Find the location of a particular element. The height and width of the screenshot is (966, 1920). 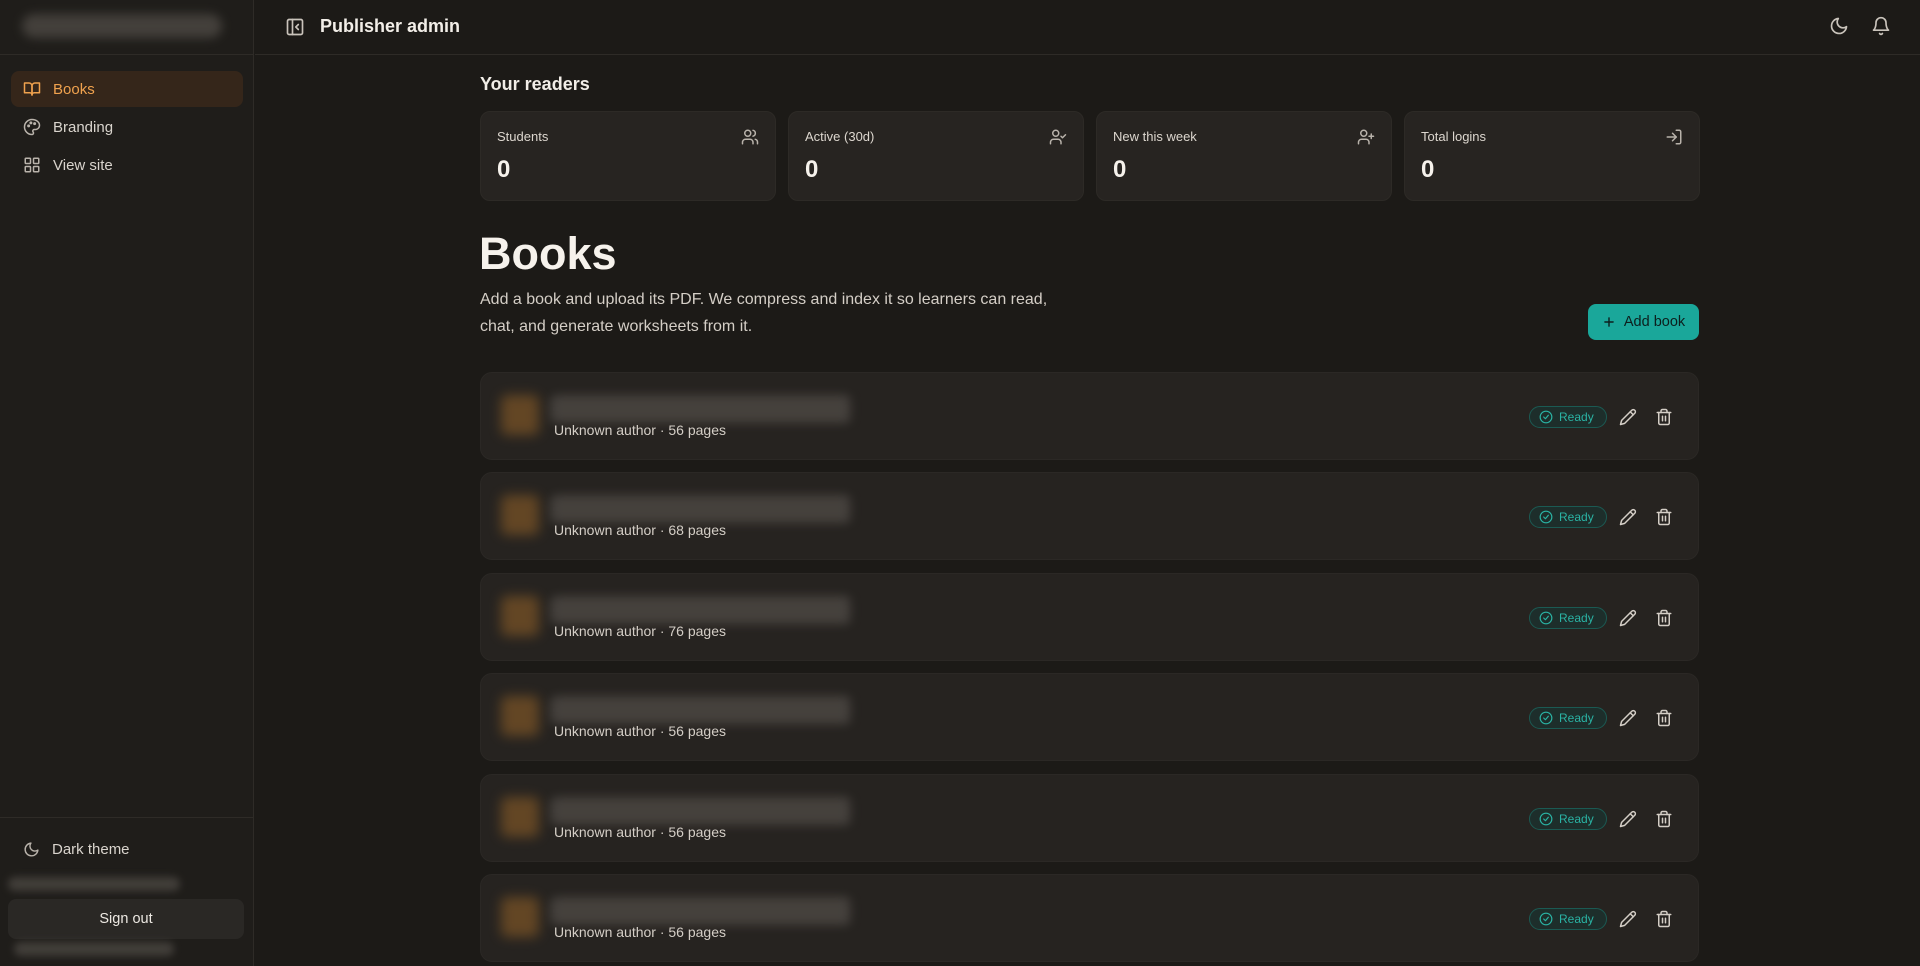

book-meta: Unknown author · 76 pages is located at coordinates (640, 630).